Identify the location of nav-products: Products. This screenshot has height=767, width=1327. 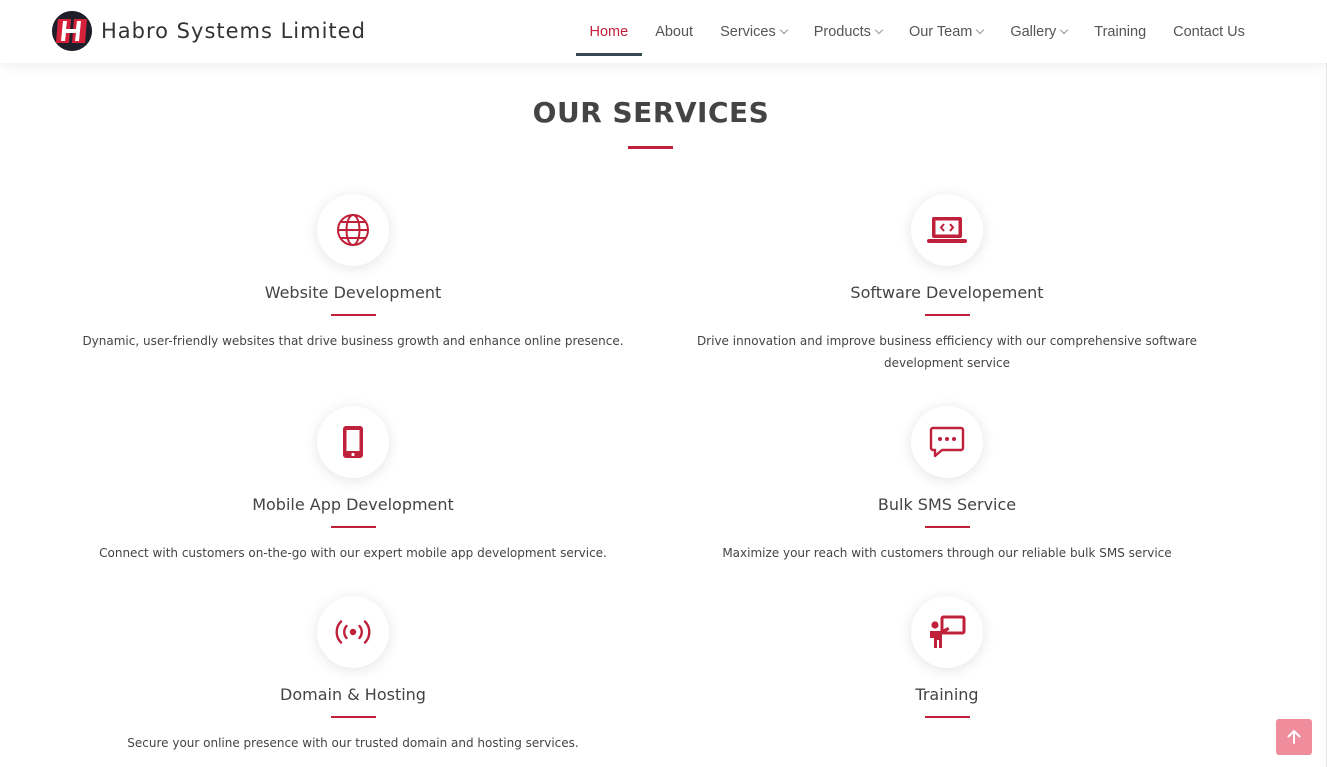
(847, 31).